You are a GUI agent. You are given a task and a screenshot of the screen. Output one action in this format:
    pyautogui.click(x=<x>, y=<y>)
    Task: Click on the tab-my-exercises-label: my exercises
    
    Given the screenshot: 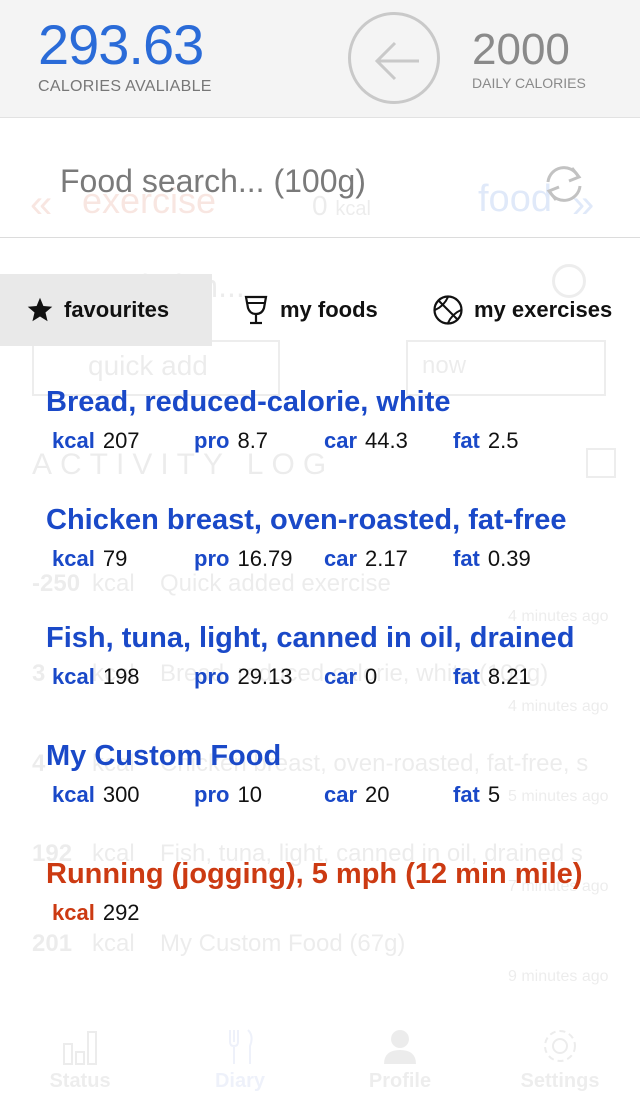 What is the action you would take?
    pyautogui.click(x=543, y=309)
    